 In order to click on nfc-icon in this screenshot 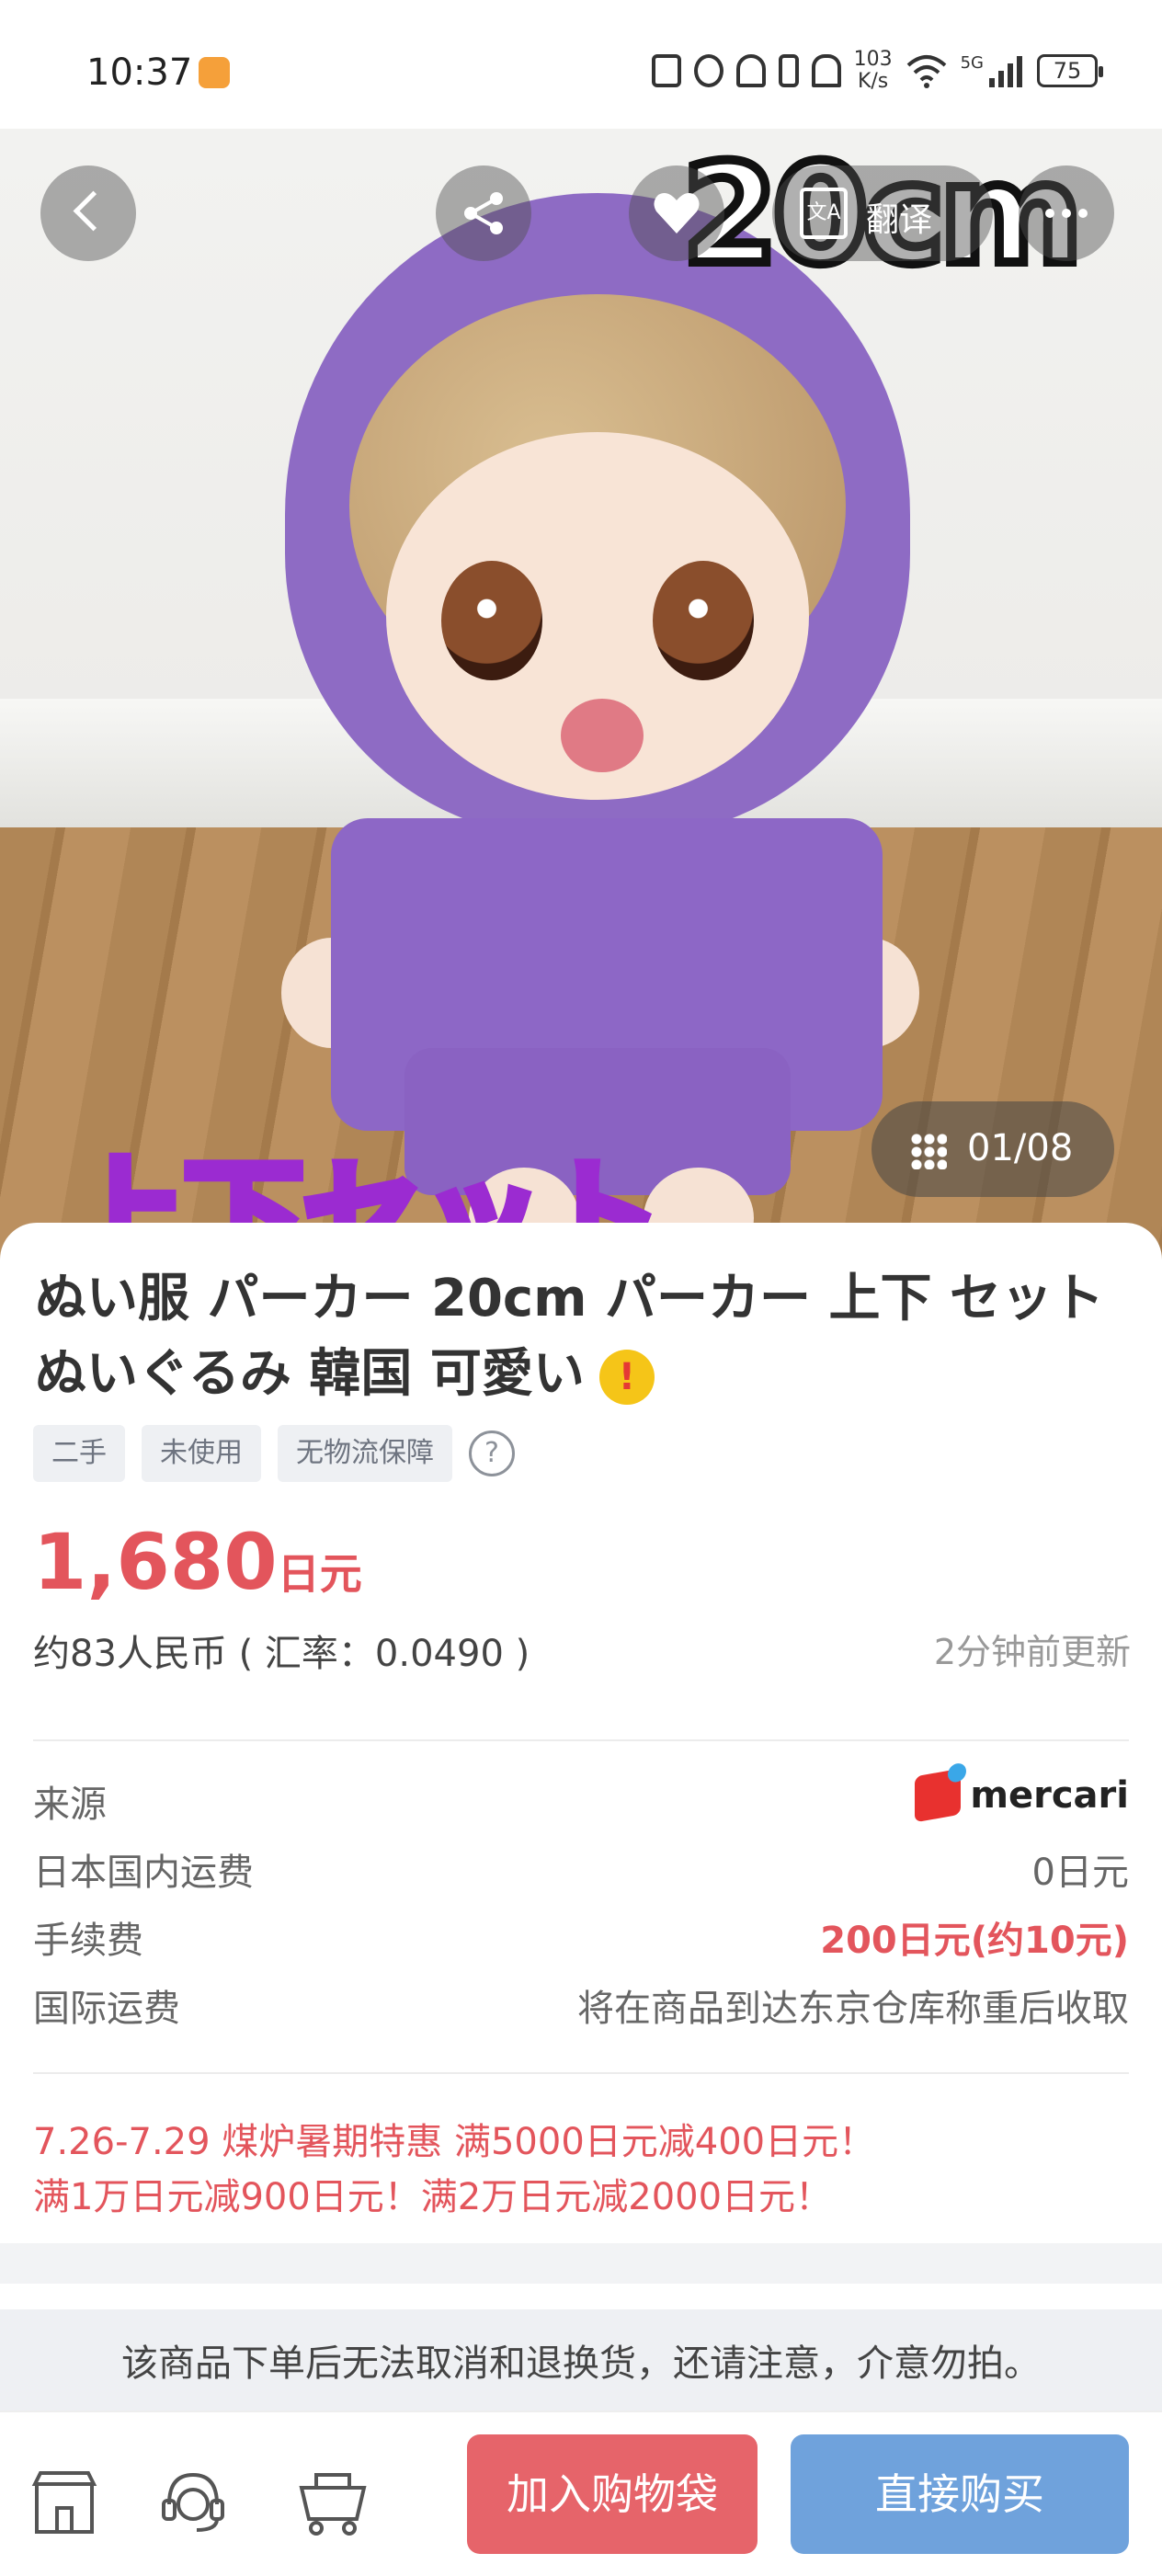, I will do `click(666, 70)`.